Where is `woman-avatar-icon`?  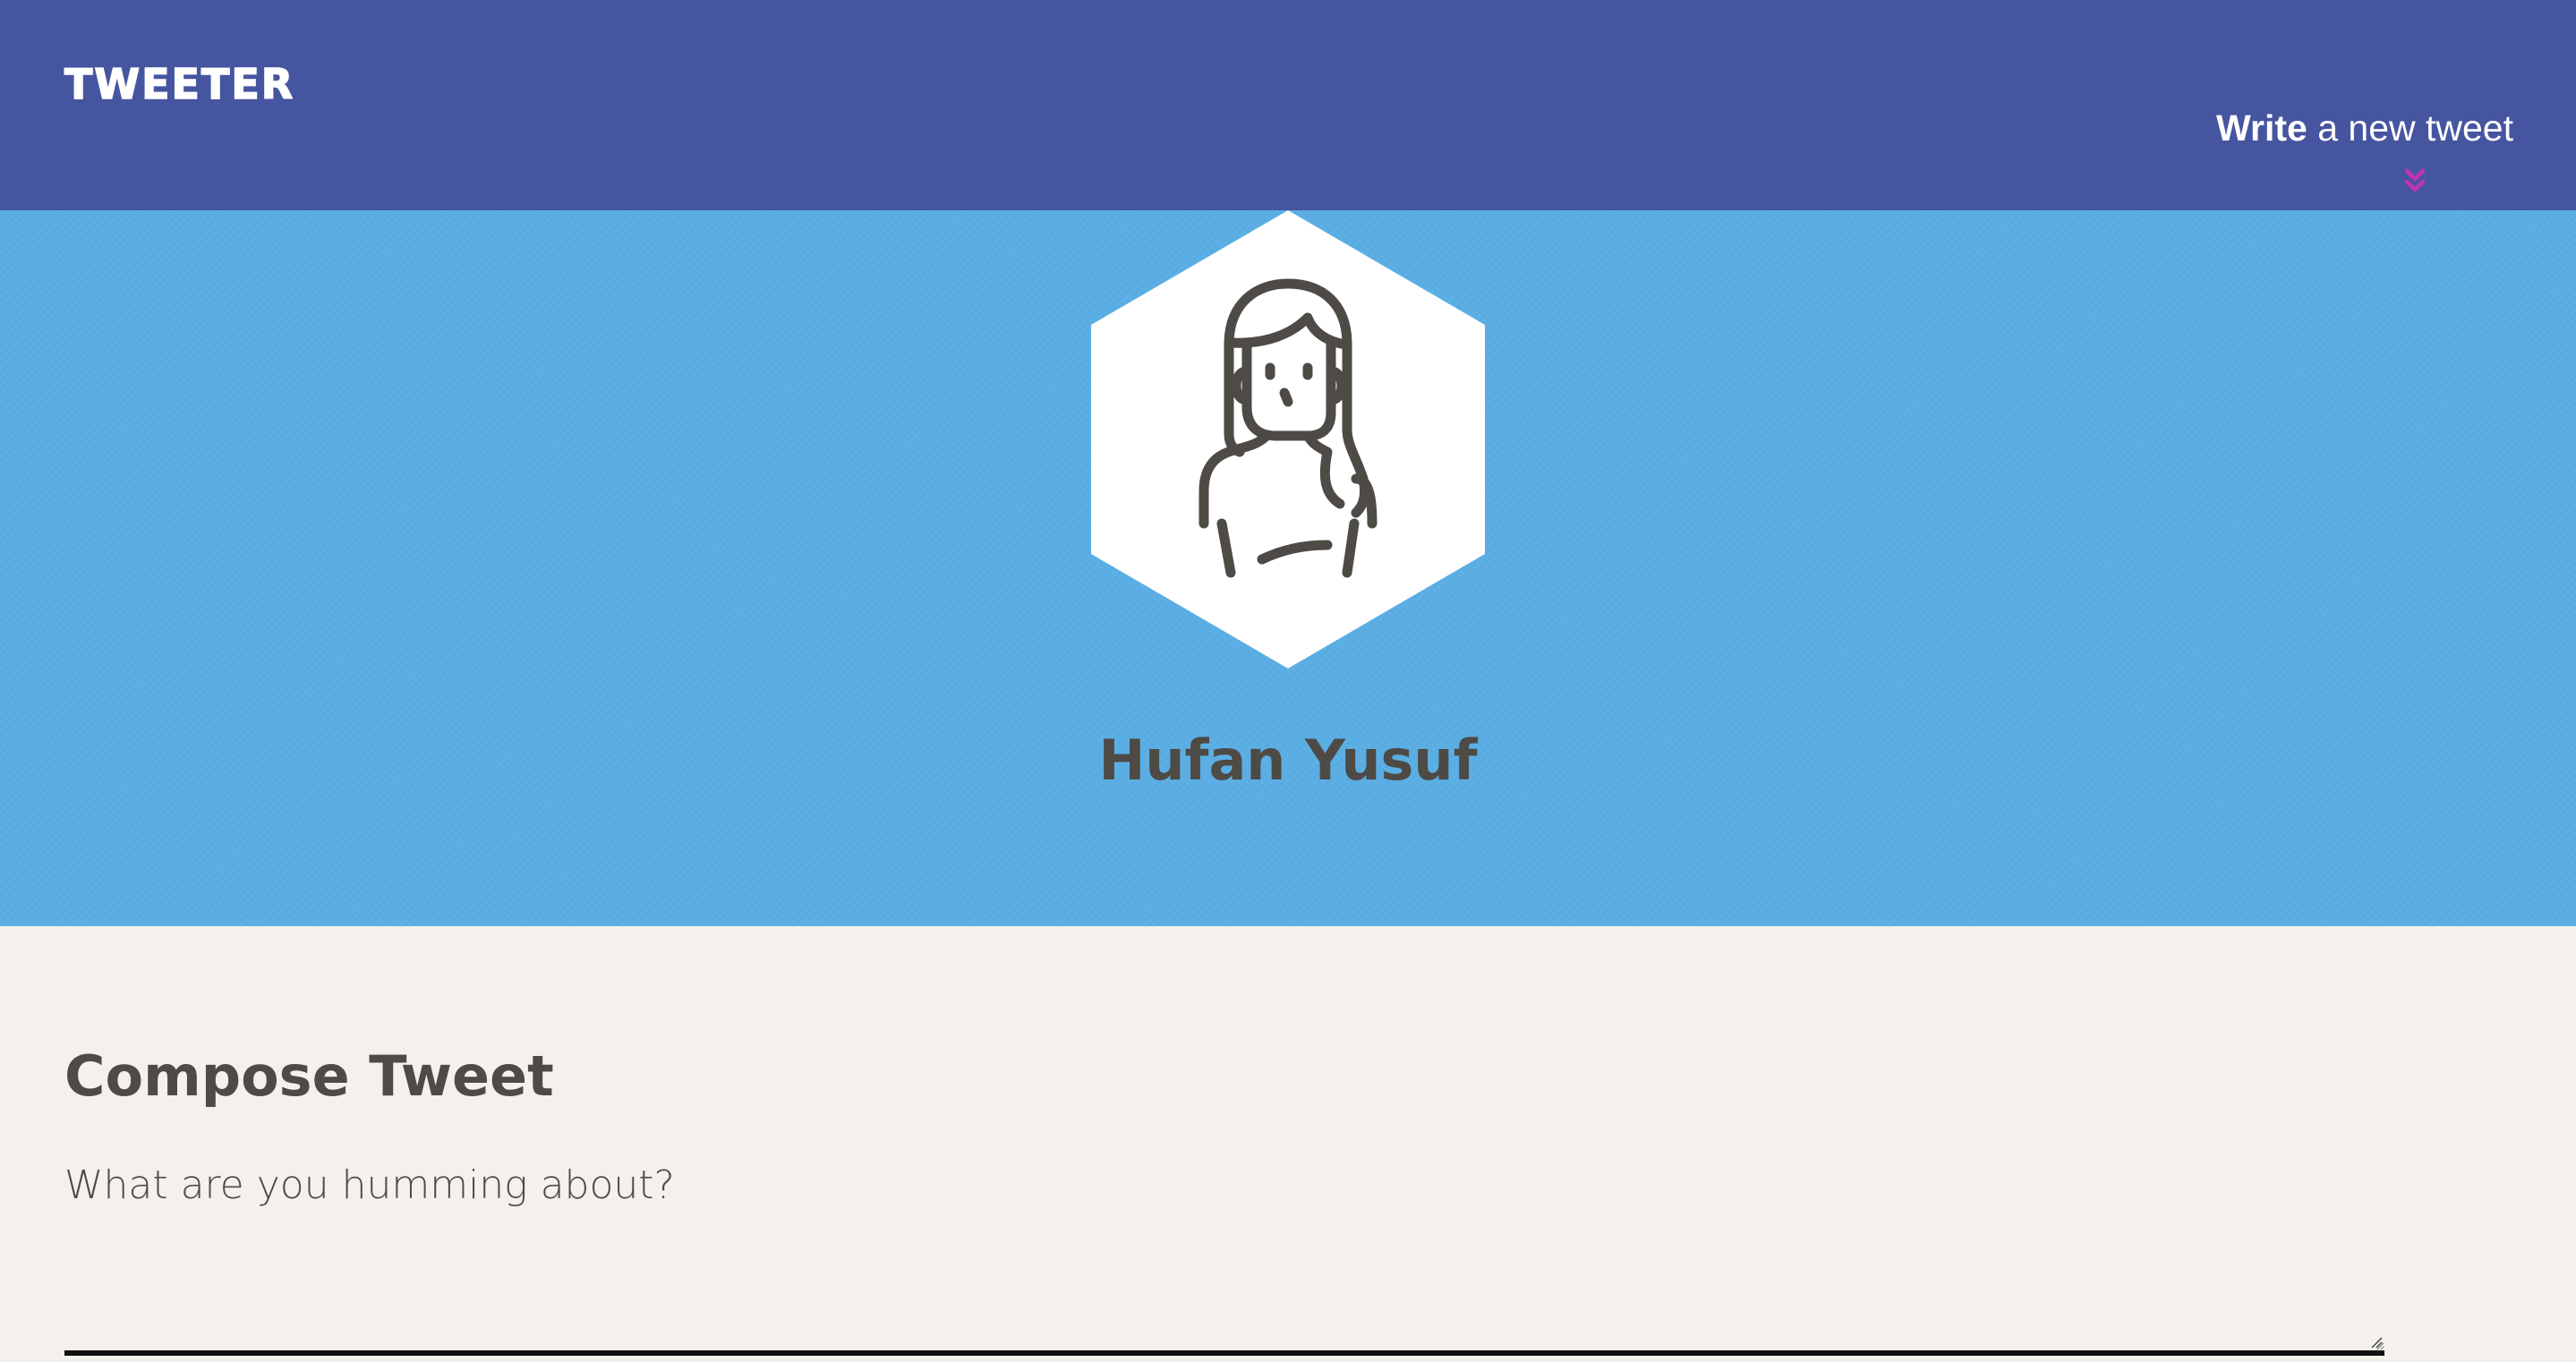
woman-avatar-icon is located at coordinates (1288, 439).